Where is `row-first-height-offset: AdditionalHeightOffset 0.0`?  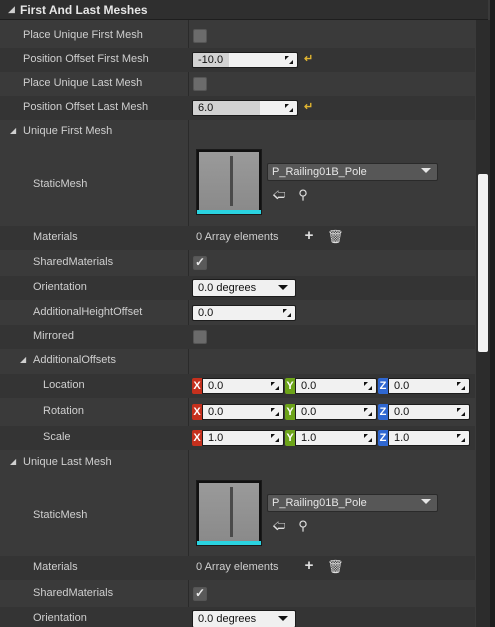 row-first-height-offset: AdditionalHeightOffset 0.0 is located at coordinates (237, 313).